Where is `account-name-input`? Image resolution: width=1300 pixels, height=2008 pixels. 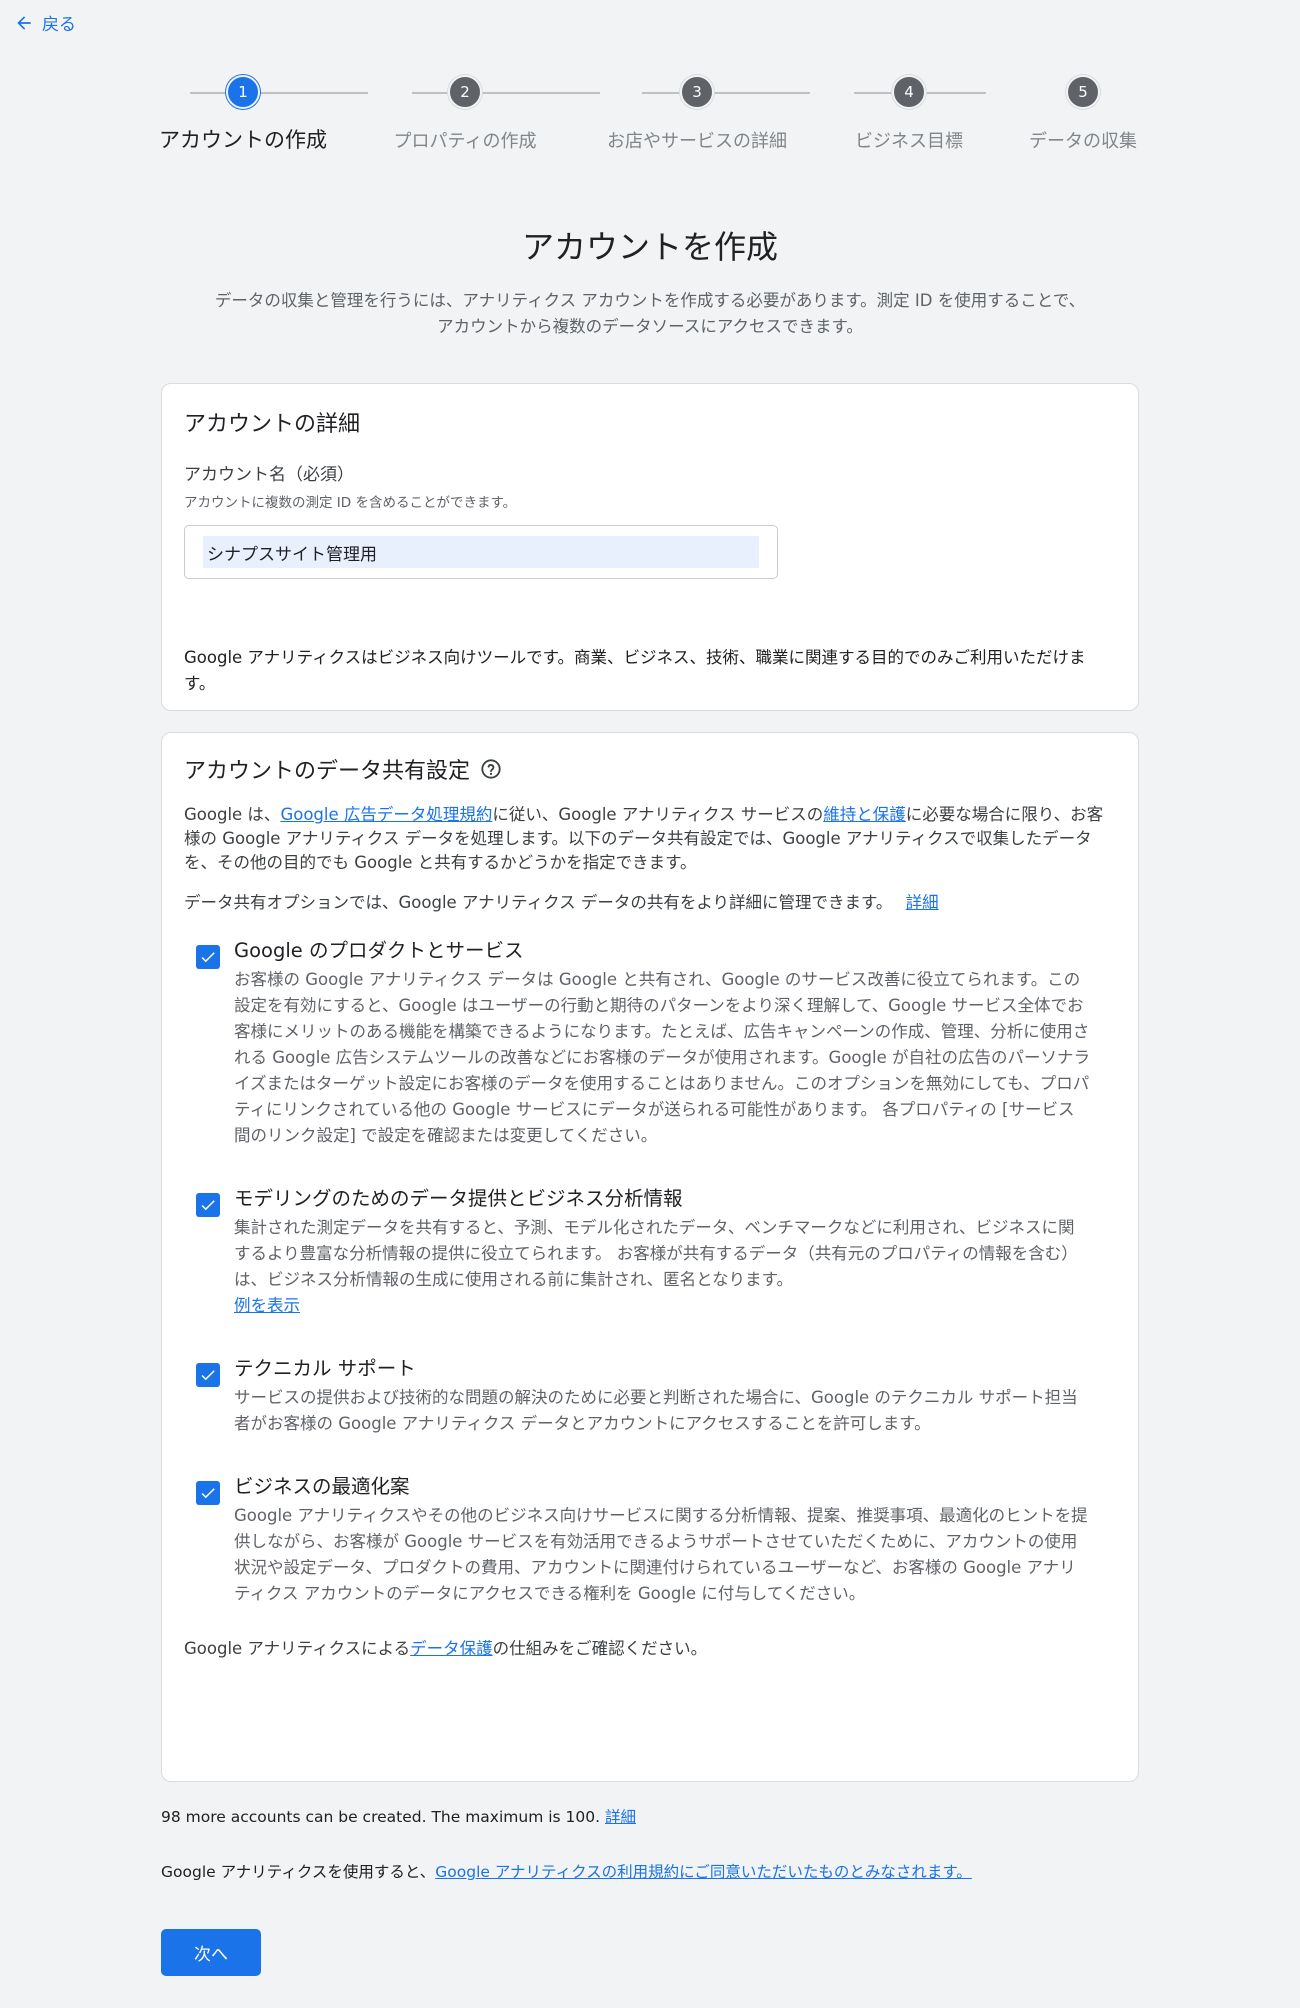
account-name-input is located at coordinates (481, 552).